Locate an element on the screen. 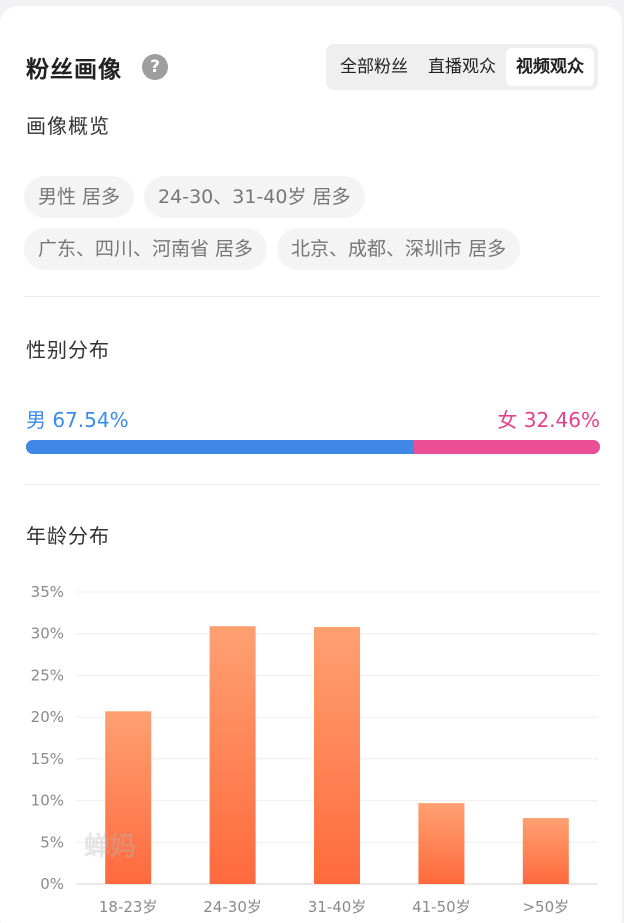 The width and height of the screenshot is (624, 923). y-tick-label: 0% is located at coordinates (52, 884).